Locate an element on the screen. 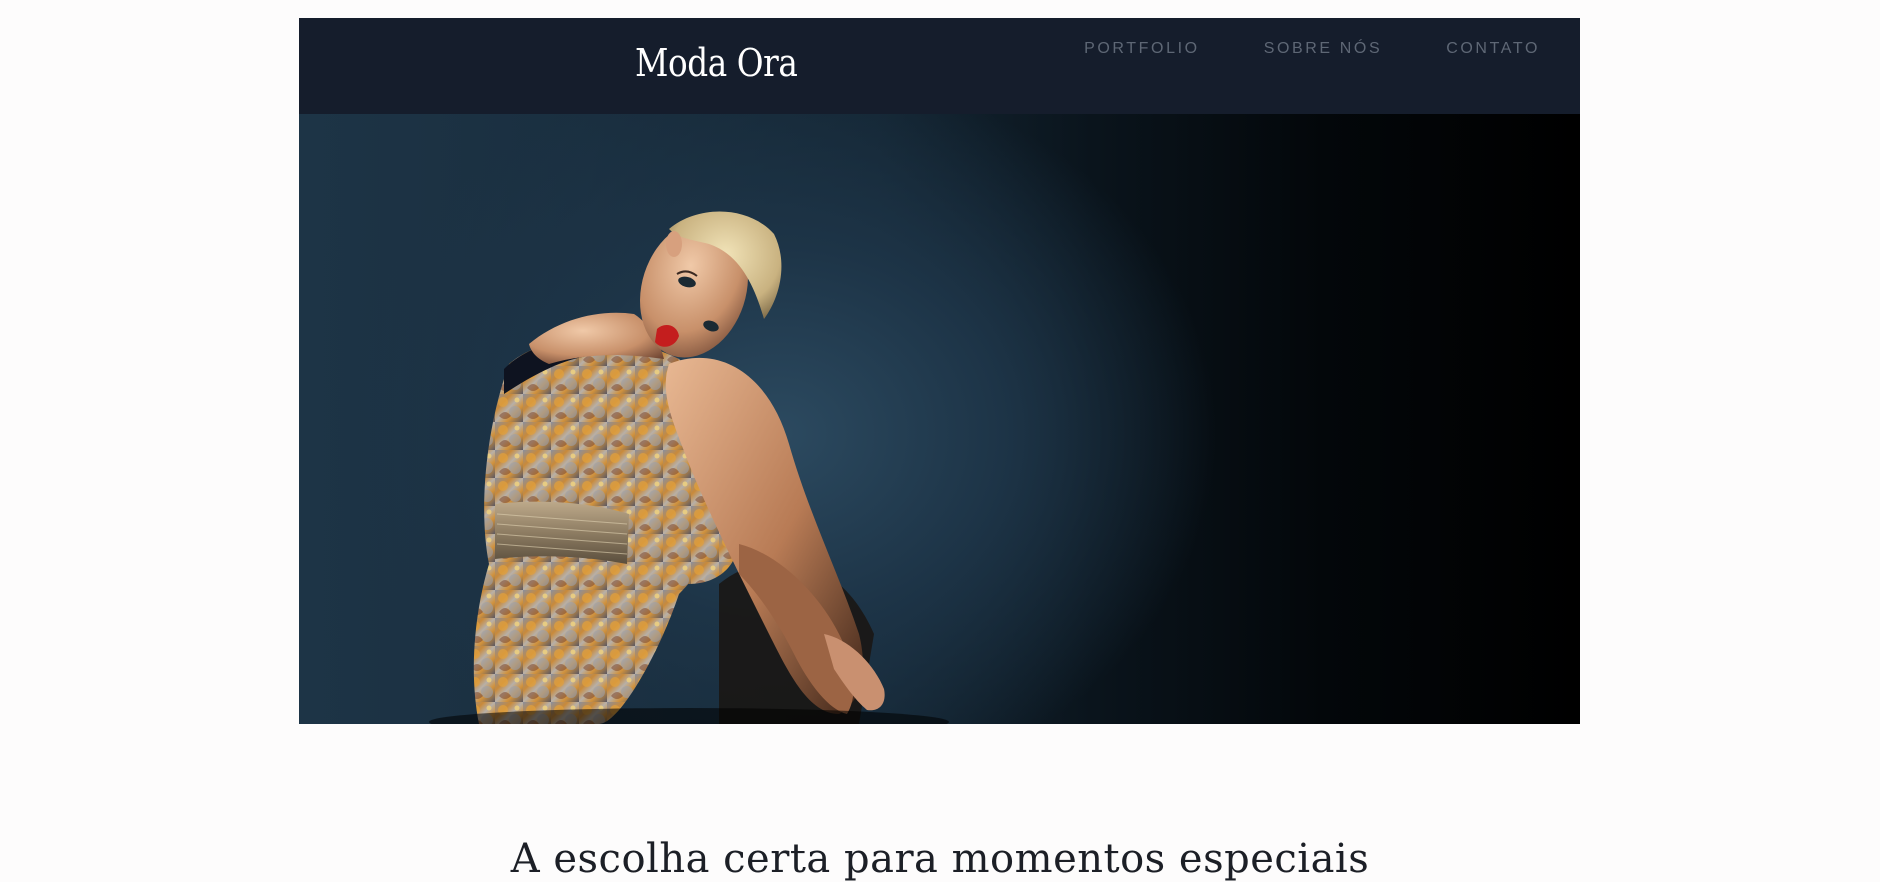 The image size is (1880, 882). nav-link-contato: CONTATO is located at coordinates (1493, 49).